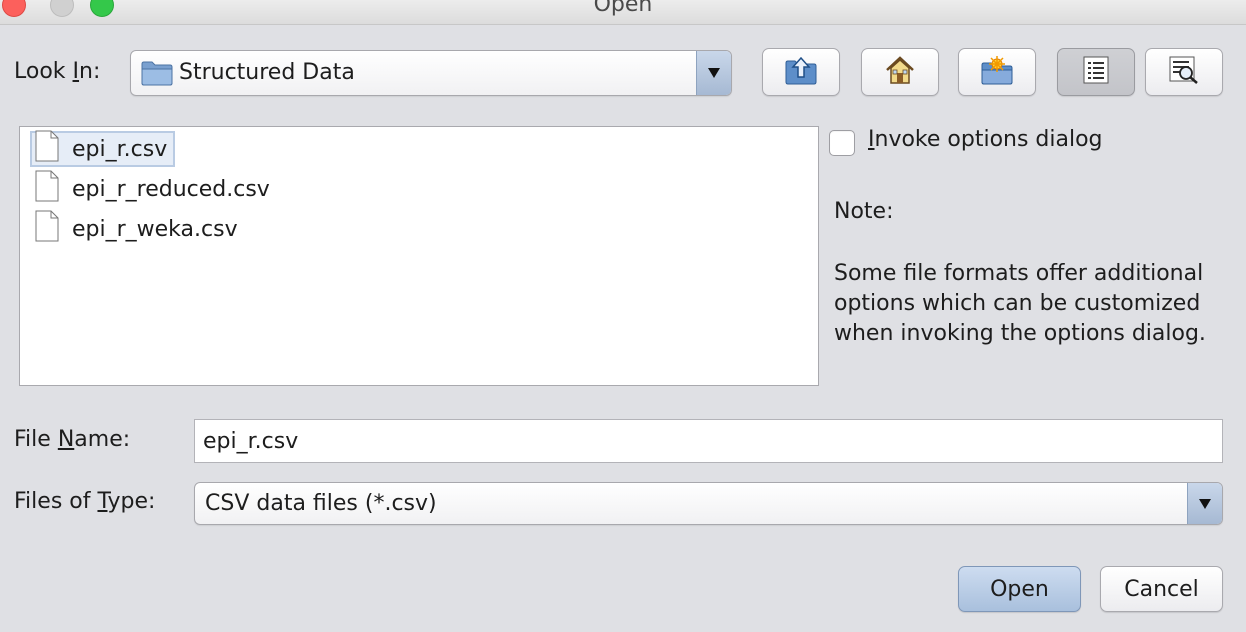 The image size is (1246, 632). Describe the element at coordinates (1019, 589) in the screenshot. I see `open-button: Open` at that location.